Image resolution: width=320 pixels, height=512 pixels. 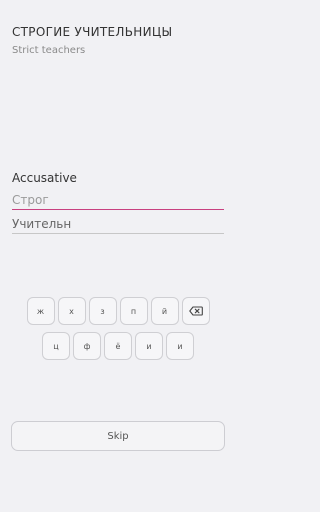 I want to click on case-label: Accusative, so click(x=44, y=178).